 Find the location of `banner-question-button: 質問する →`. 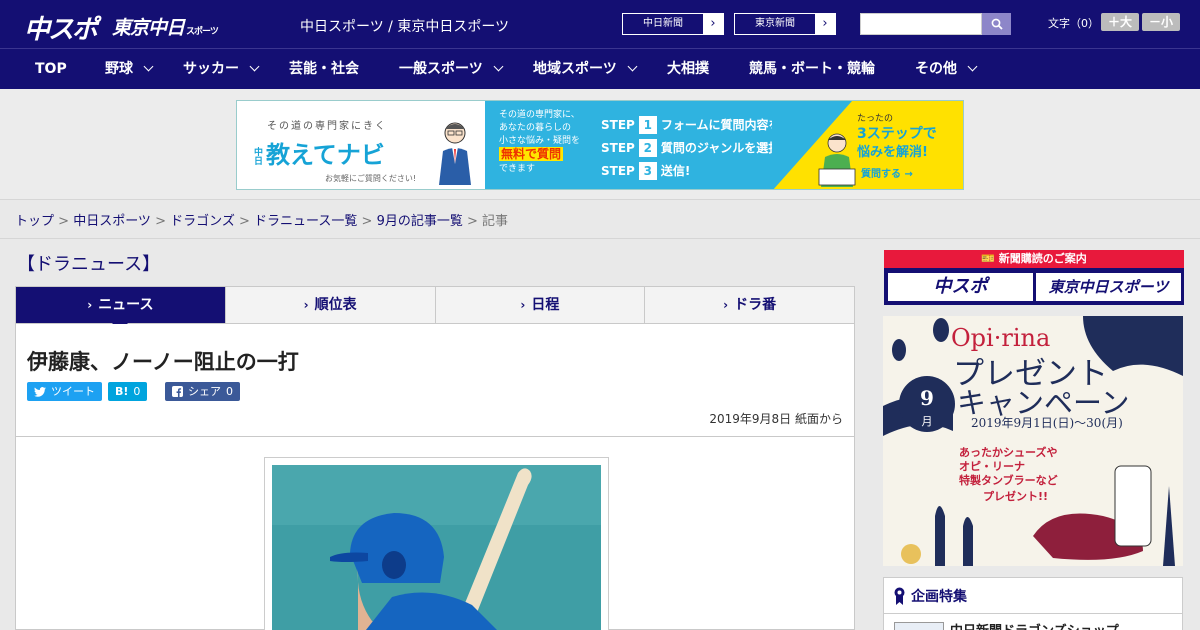

banner-question-button: 質問する → is located at coordinates (887, 172).